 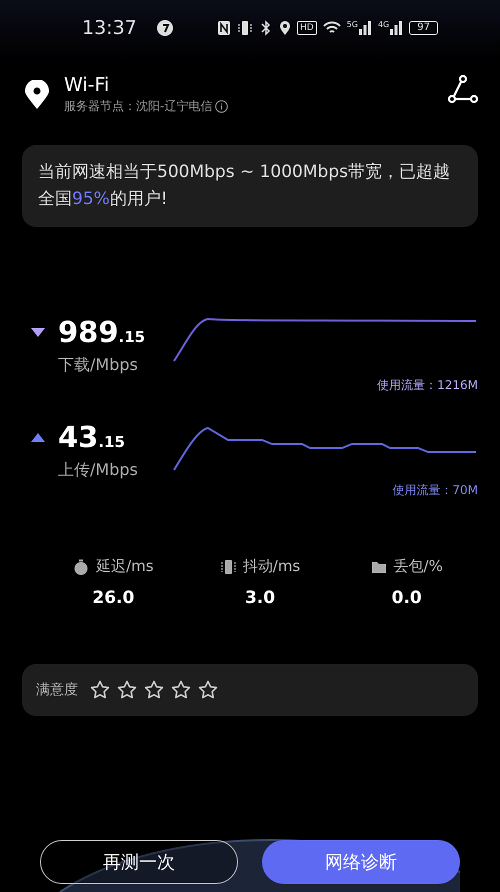 I want to click on nodes-icon, so click(x=463, y=89).